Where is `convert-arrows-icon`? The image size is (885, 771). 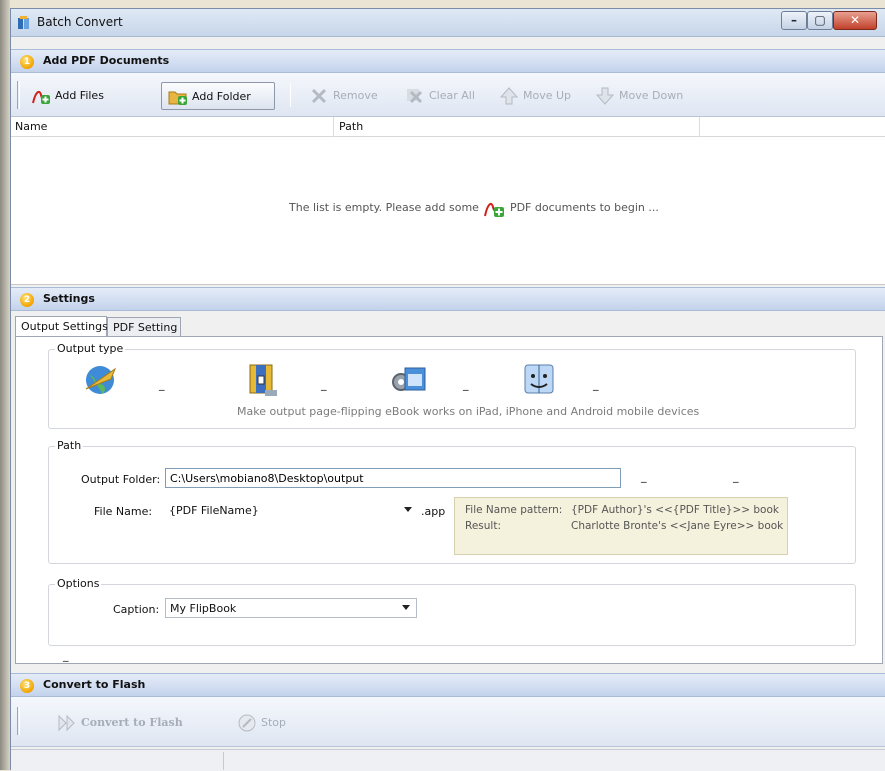 convert-arrows-icon is located at coordinates (66, 723).